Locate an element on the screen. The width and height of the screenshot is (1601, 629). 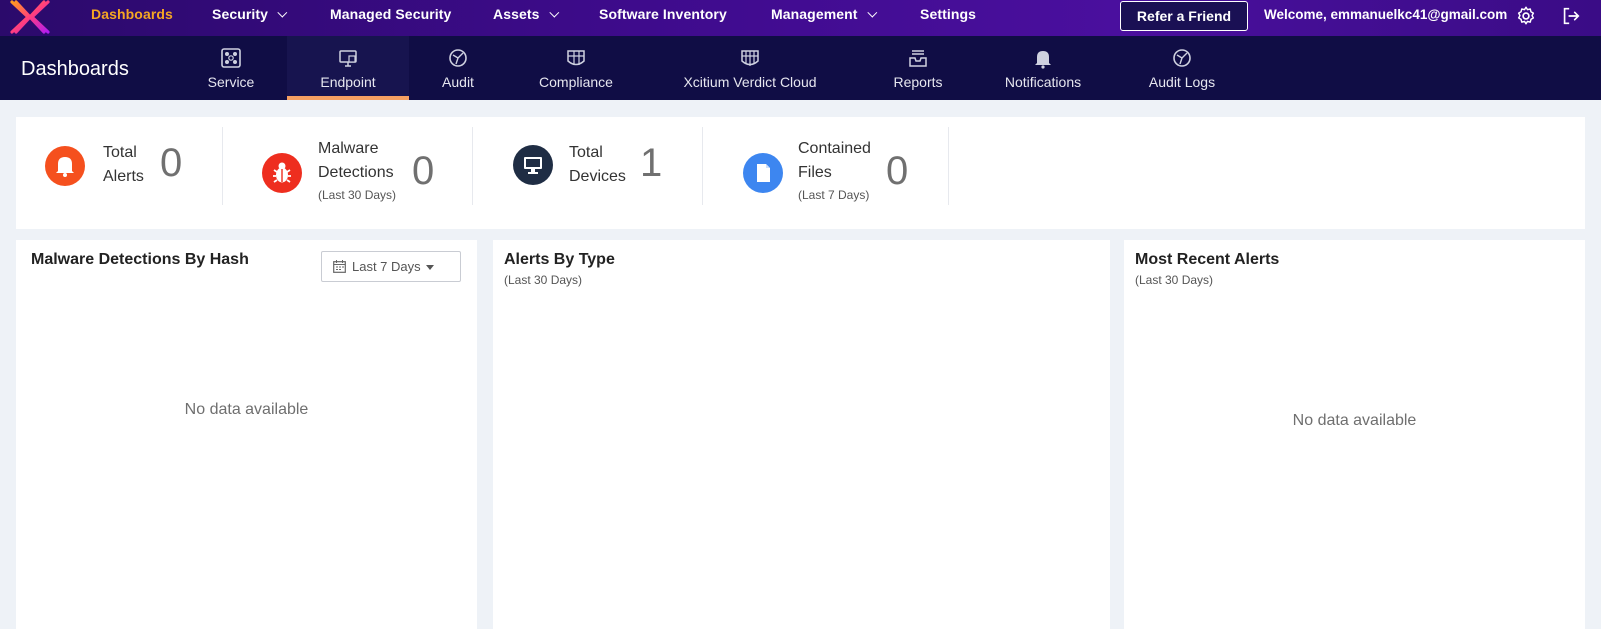
nav-security: Security is located at coordinates (250, 18).